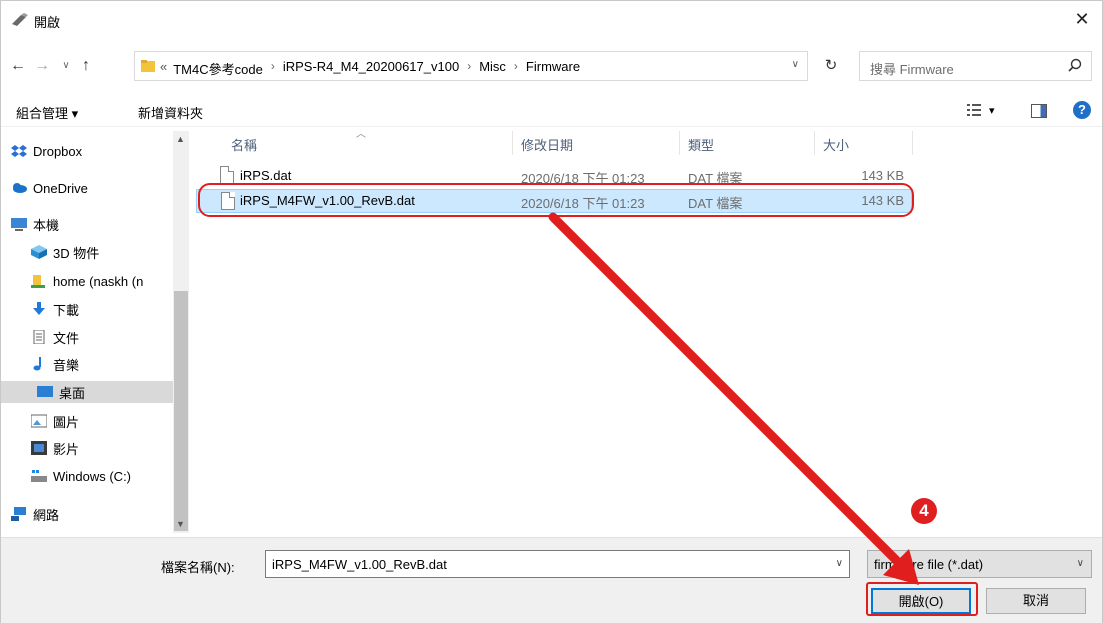 The image size is (1103, 623). I want to click on sort-ascending-icon: ︿, so click(361, 134).